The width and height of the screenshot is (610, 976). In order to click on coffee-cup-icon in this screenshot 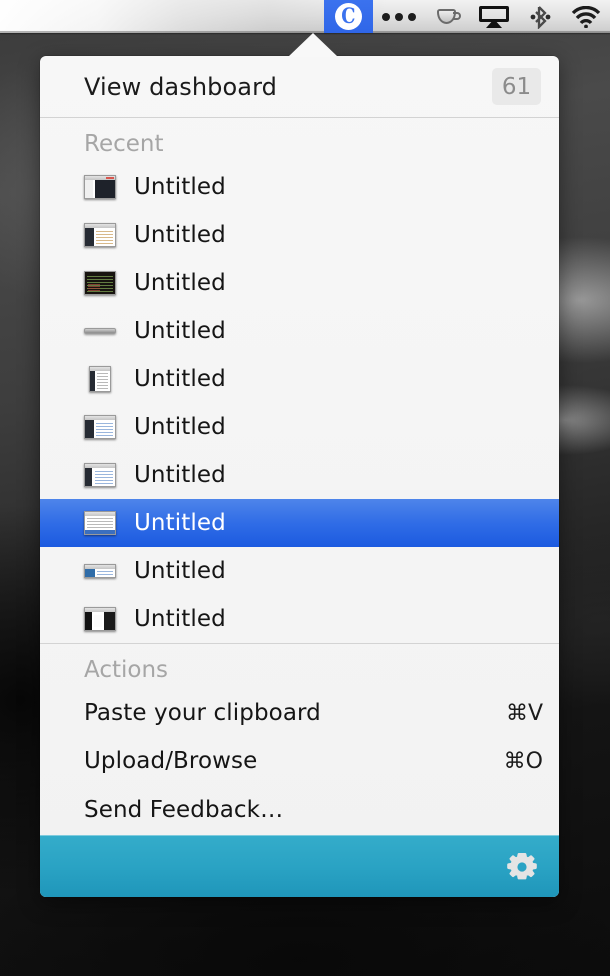, I will do `click(447, 17)`.